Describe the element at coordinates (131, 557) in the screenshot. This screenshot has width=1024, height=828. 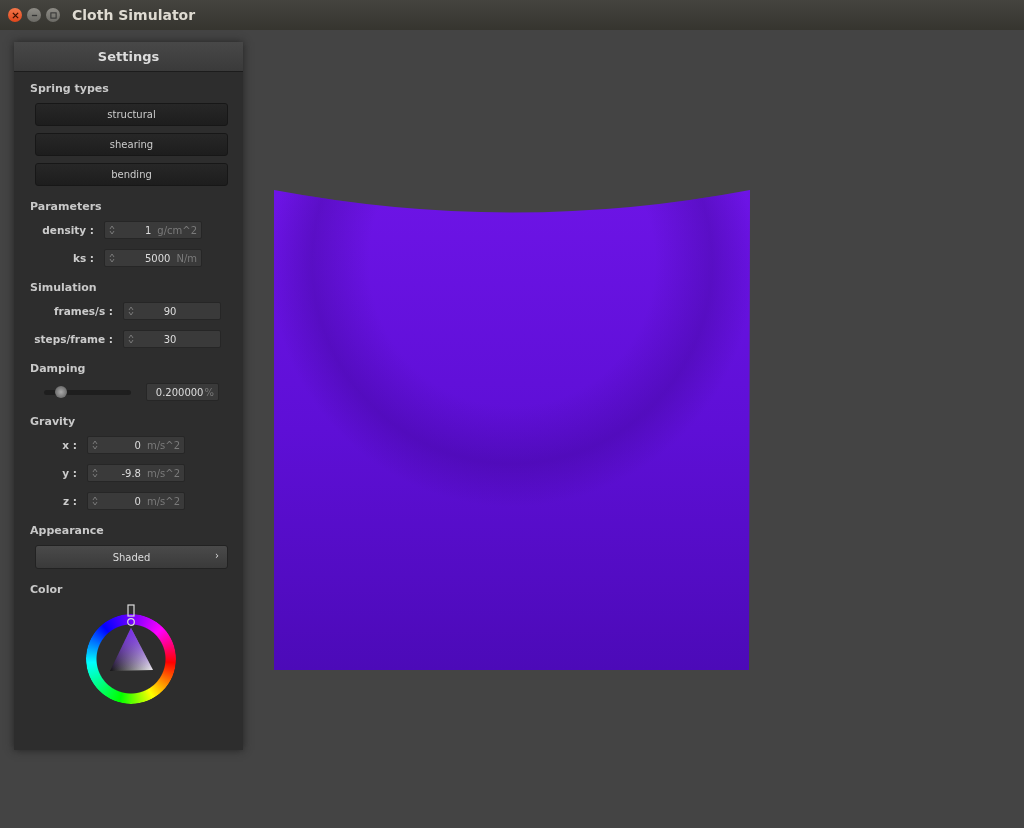
I see `appearance-dropdown: Shaded ›` at that location.